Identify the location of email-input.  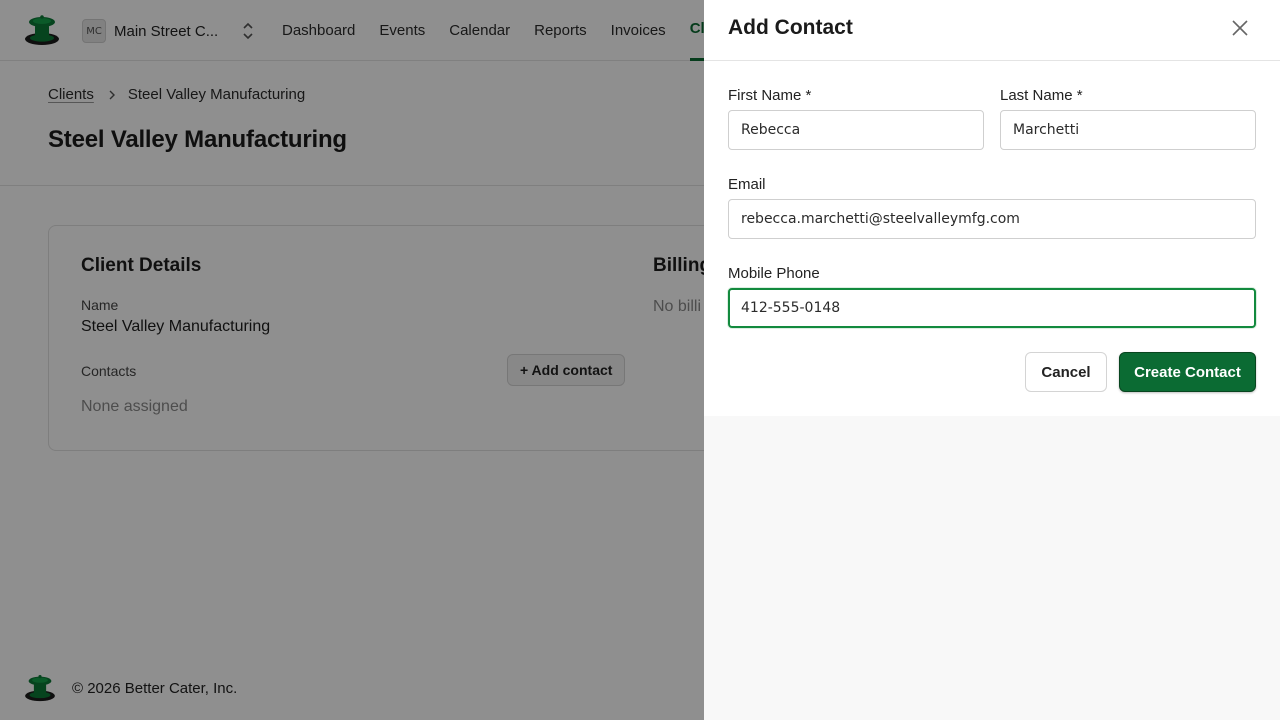
(992, 219).